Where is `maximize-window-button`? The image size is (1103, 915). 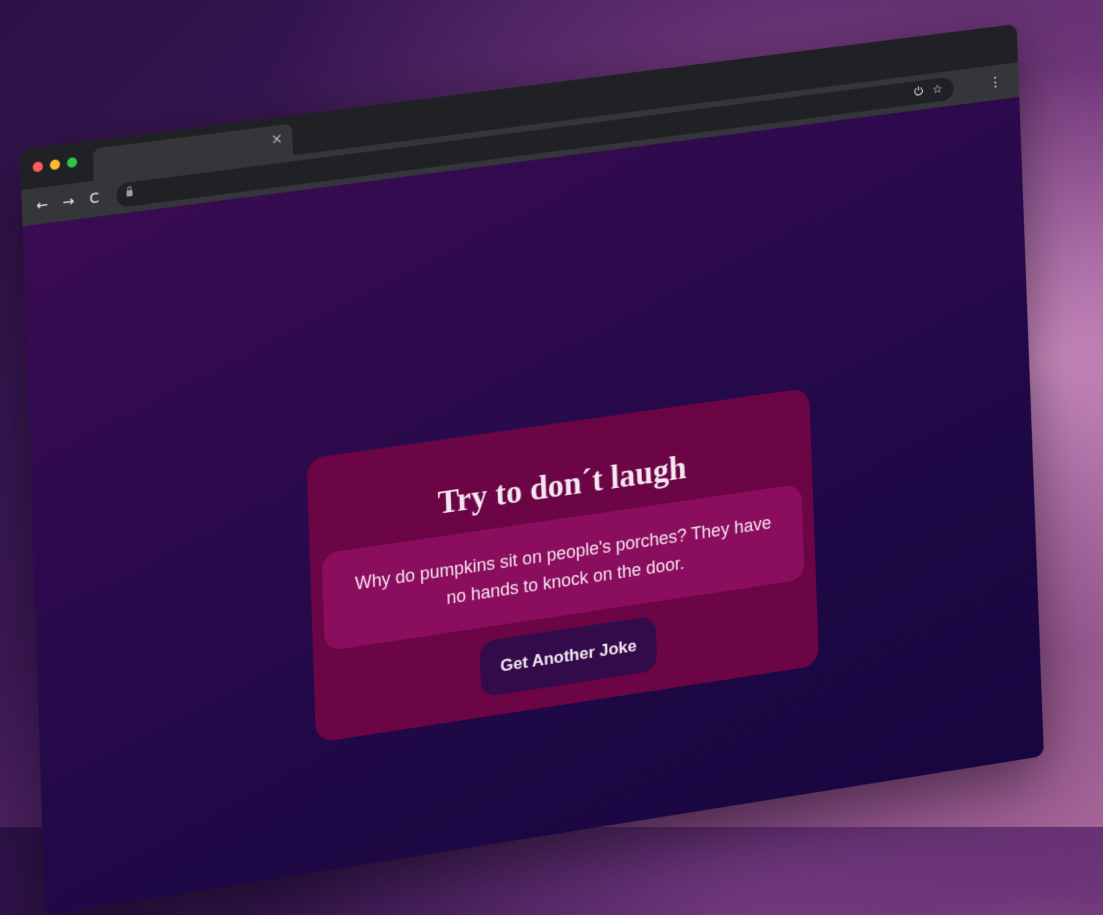 maximize-window-button is located at coordinates (72, 162).